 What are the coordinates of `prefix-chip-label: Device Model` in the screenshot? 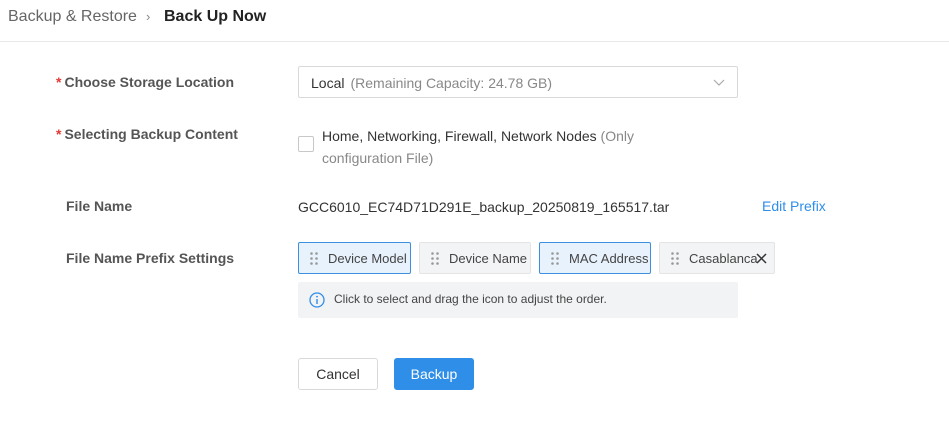 It's located at (367, 258).